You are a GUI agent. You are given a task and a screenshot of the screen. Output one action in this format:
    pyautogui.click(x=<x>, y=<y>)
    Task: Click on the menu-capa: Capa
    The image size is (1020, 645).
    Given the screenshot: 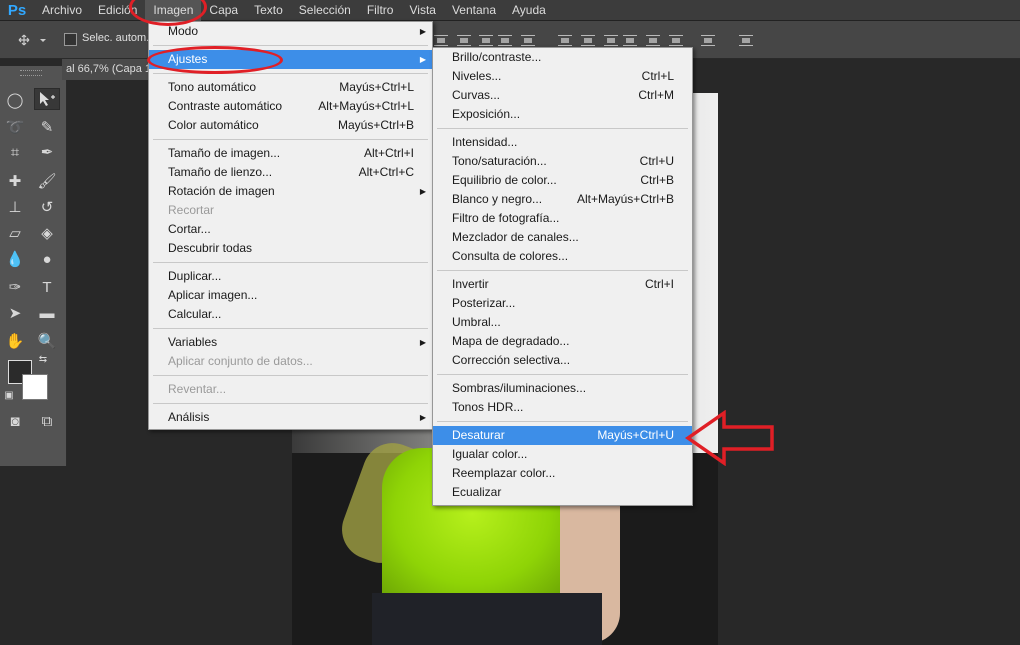 What is the action you would take?
    pyautogui.click(x=223, y=10)
    